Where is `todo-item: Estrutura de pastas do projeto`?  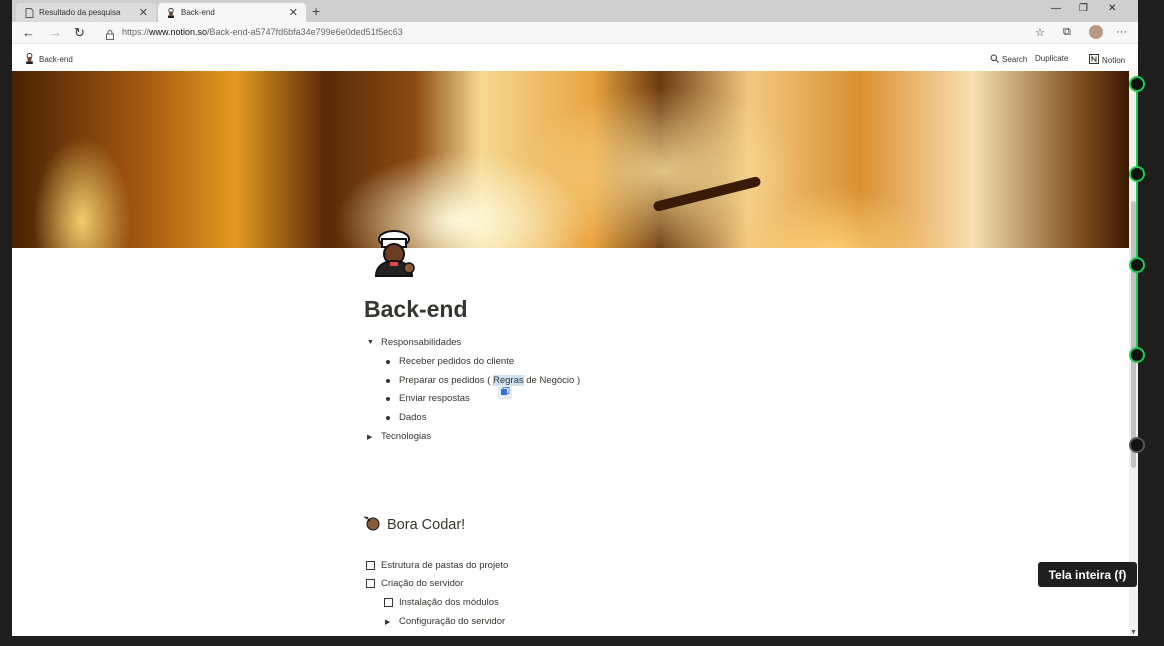 todo-item: Estrutura de pastas do projeto is located at coordinates (437, 565).